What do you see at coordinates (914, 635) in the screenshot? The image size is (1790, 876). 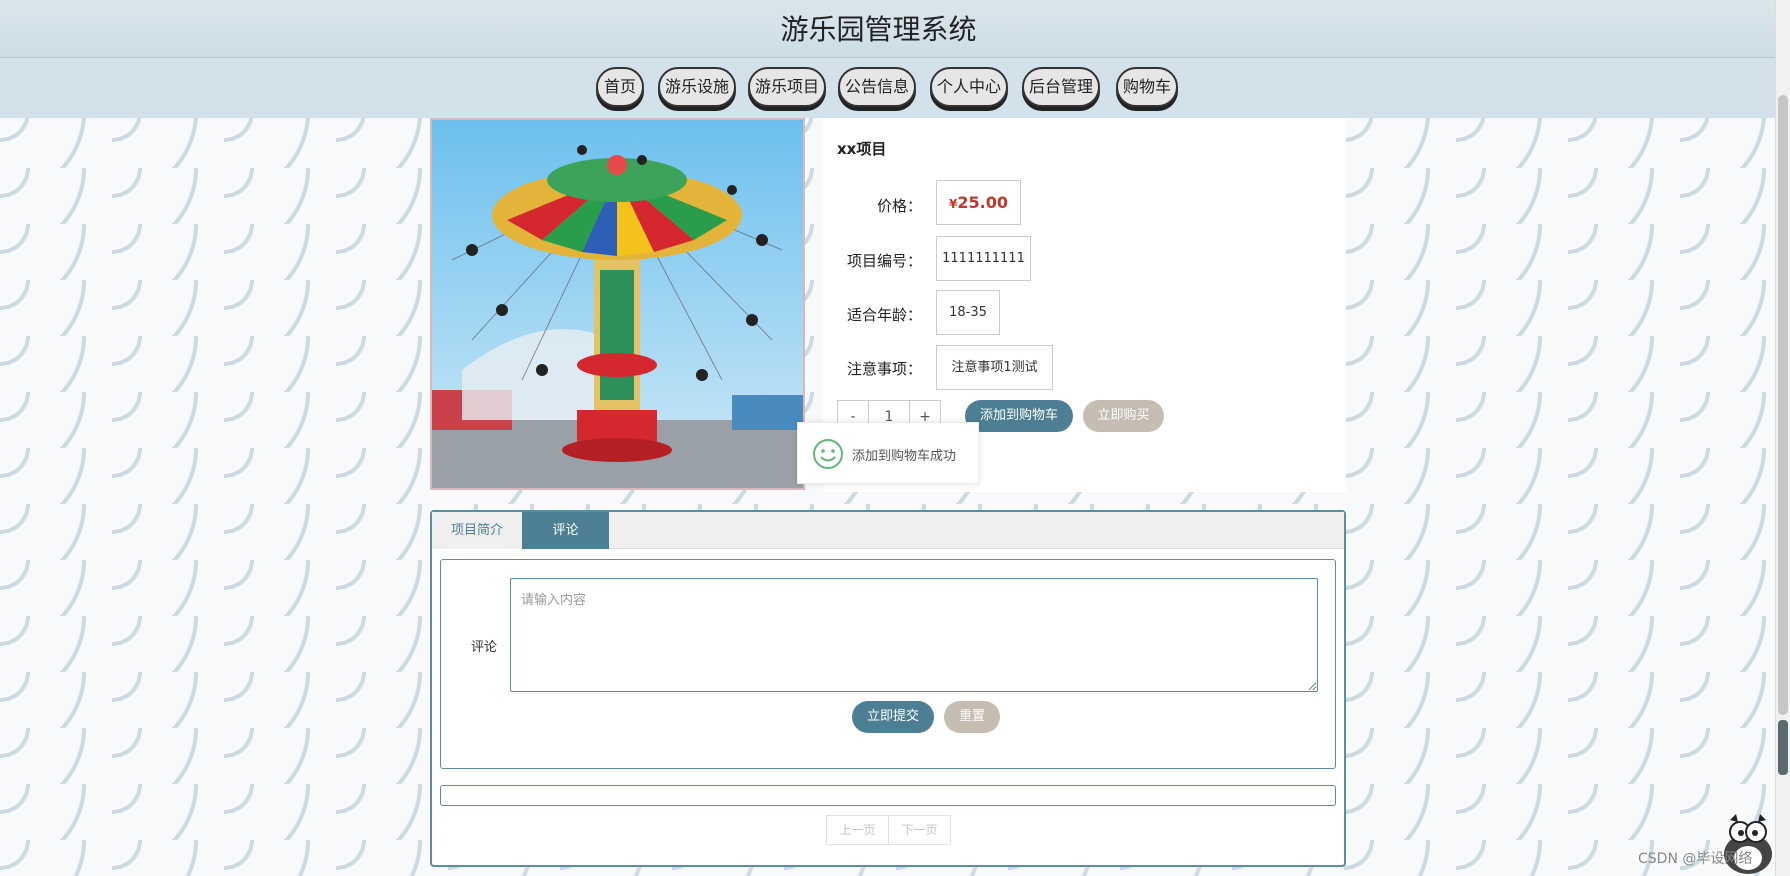 I see `comment-textarea` at bounding box center [914, 635].